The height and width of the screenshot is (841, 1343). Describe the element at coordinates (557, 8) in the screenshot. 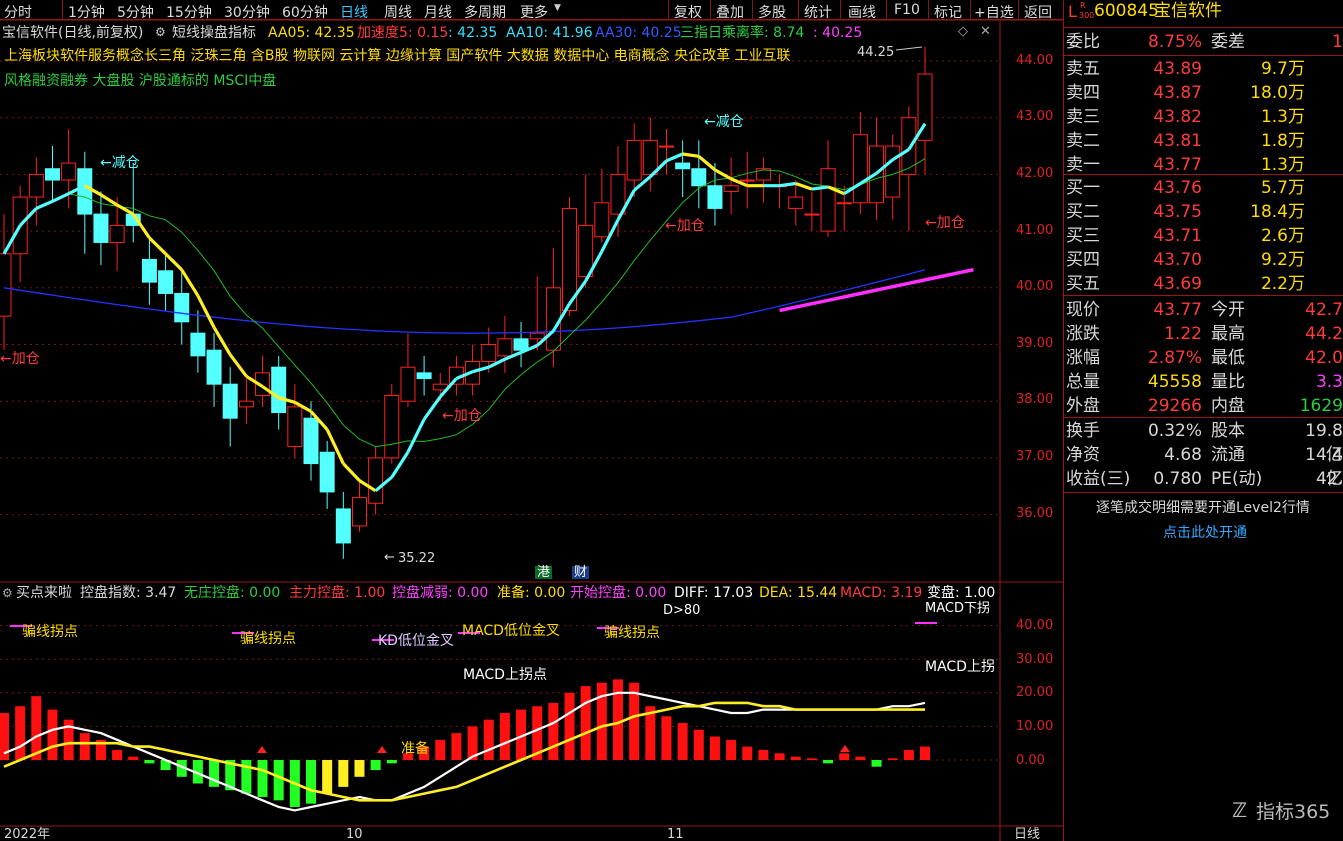

I see `chevron-down-icon: ▼` at that location.